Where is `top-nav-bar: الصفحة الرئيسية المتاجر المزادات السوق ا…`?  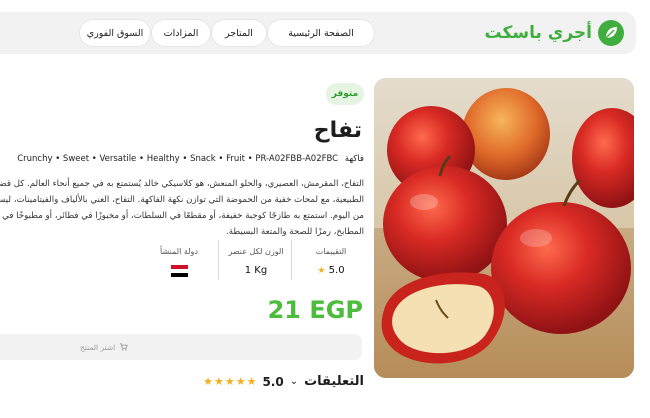 top-nav-bar: الصفحة الرئيسية المتاجر المزادات السوق ا… is located at coordinates (318, 33).